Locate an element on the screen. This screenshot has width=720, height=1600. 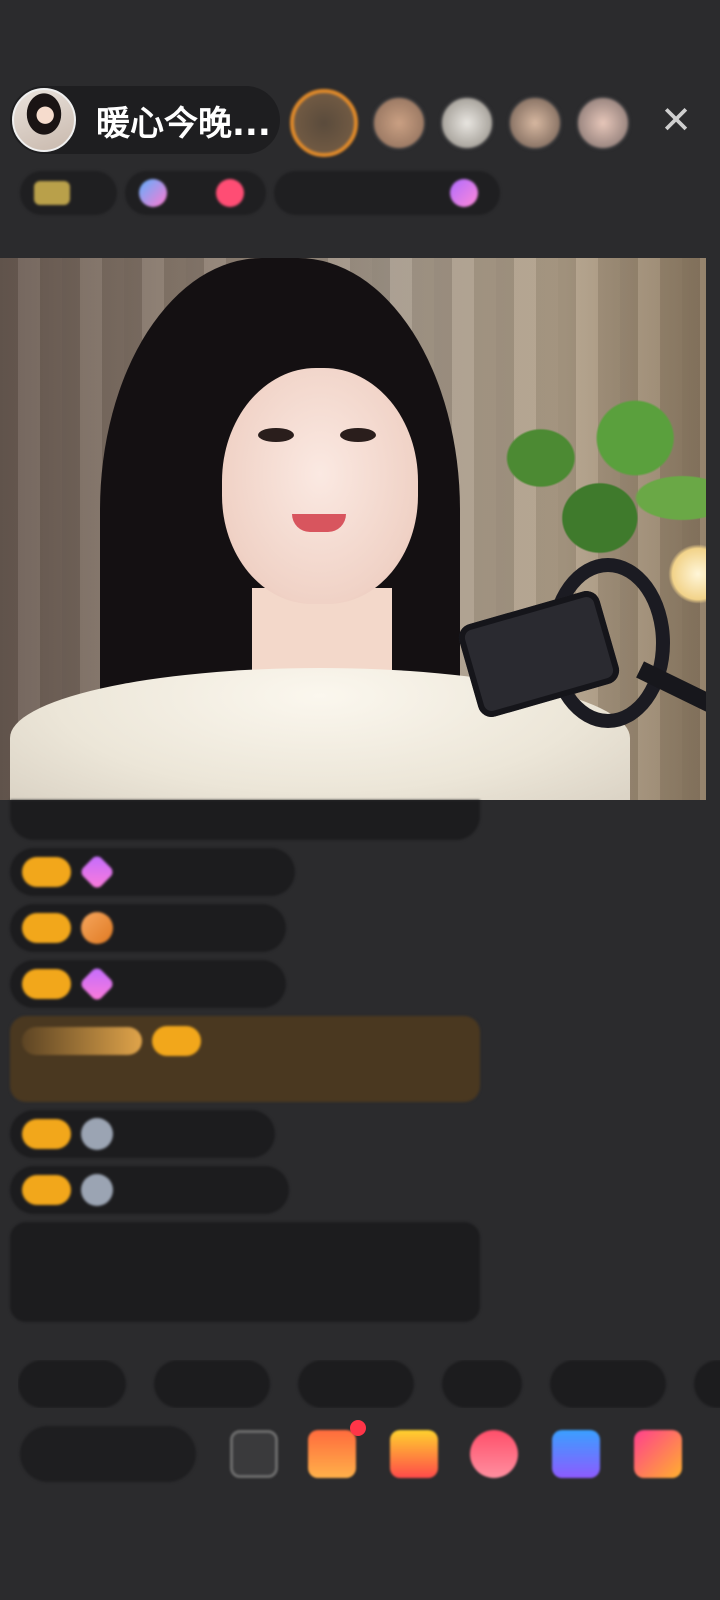
top-viewers-list is located at coordinates (467, 123).